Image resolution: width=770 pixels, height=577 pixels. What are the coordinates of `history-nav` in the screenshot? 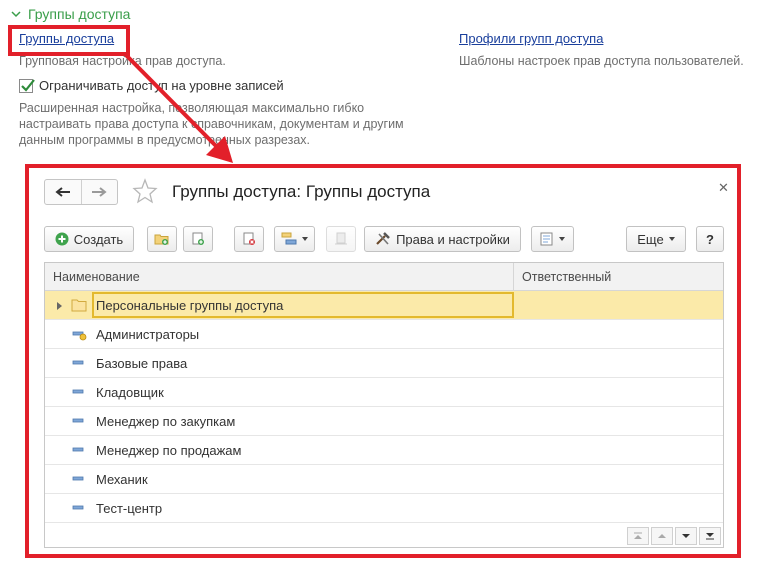 It's located at (81, 192).